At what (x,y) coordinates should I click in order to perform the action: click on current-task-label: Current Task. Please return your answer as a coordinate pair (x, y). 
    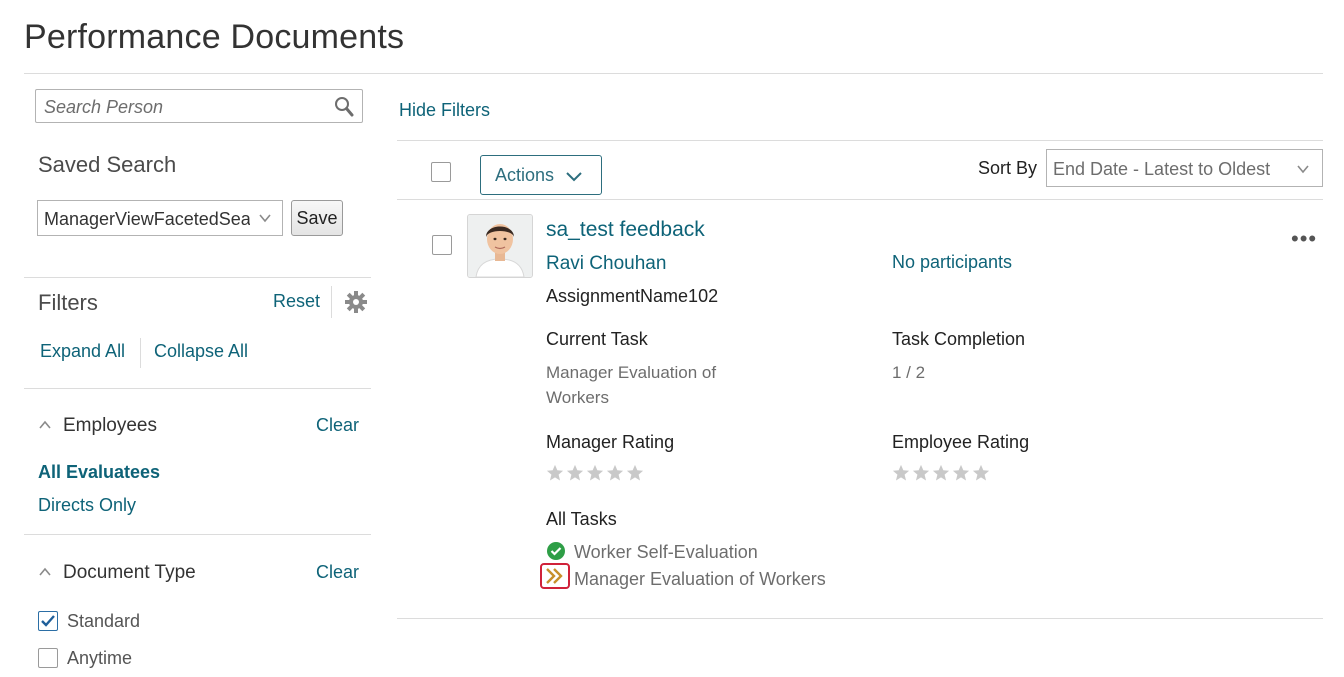
    Looking at the image, I should click on (597, 339).